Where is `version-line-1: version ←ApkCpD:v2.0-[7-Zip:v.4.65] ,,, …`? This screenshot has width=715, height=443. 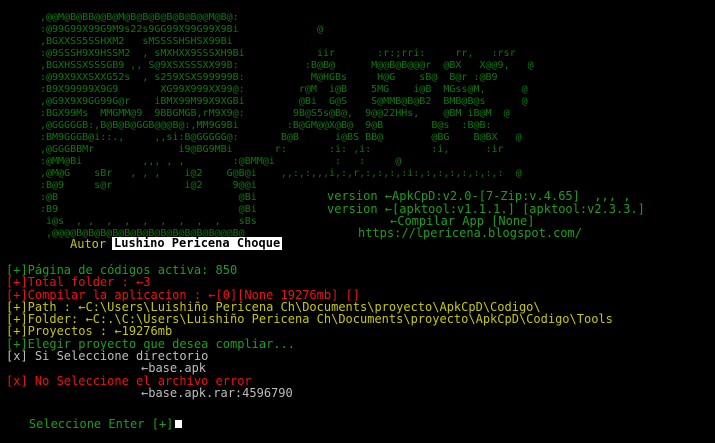
version-line-1: version ←ApkCpD:v2.0-[7-Zip:v.4.65] ,,, … is located at coordinates (479, 196).